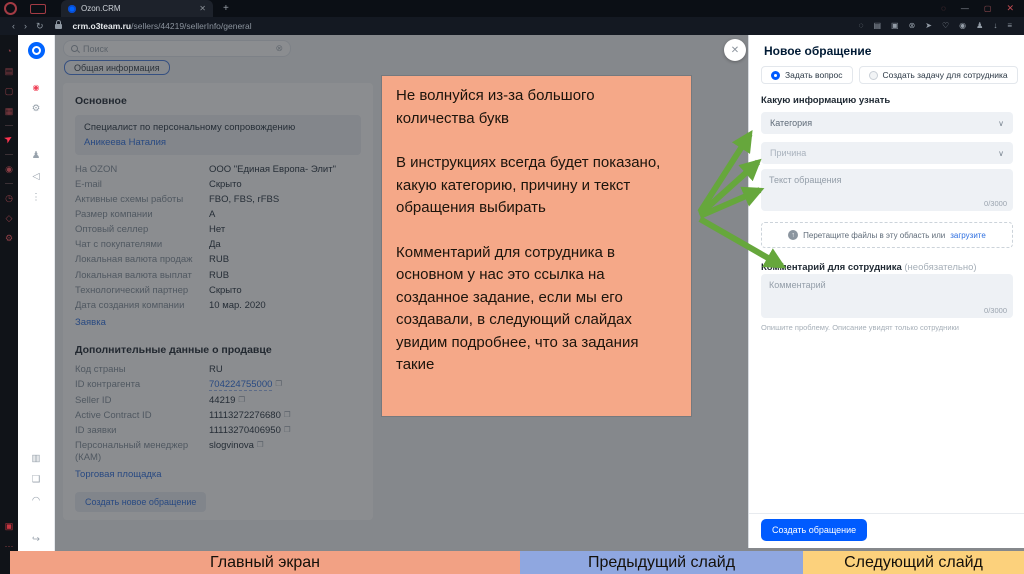 Image resolution: width=1024 pixels, height=574 pixels. What do you see at coordinates (36, 197) in the screenshot?
I see `more-icon: ⋮` at bounding box center [36, 197].